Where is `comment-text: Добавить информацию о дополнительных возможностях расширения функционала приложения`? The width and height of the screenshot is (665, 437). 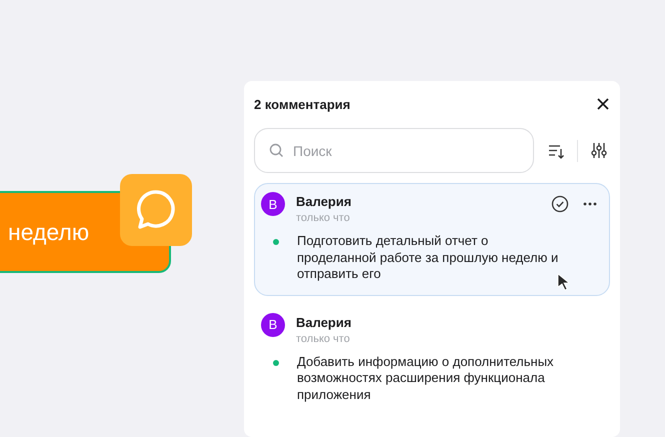
comment-text: Добавить информацию о дополнительных возможностях расширения функционала приложения is located at coordinates (426, 378).